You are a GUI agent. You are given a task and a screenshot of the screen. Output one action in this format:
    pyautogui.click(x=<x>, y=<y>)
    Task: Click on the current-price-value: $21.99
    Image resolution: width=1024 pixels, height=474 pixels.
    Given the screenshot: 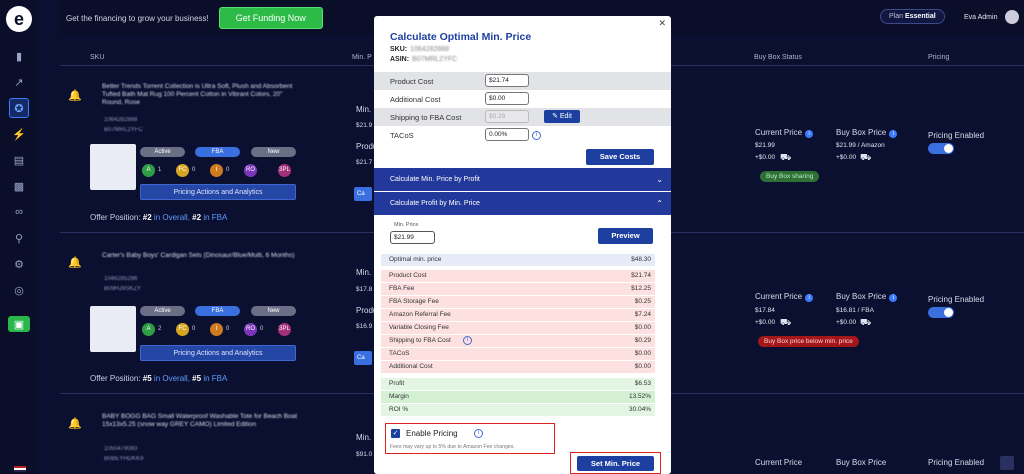 What is the action you would take?
    pyautogui.click(x=765, y=145)
    